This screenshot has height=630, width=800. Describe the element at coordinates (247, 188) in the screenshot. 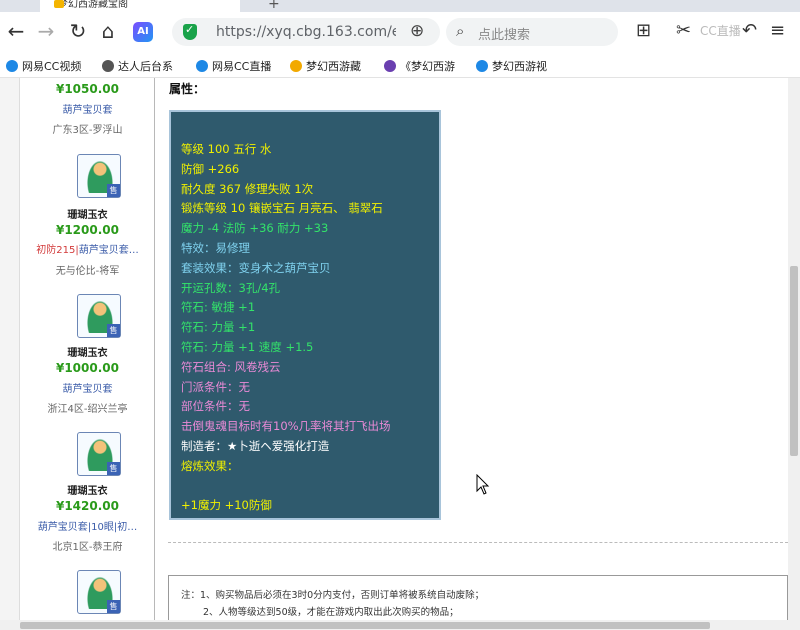

I see `attr-line: 耐久度 367 修理失败 1次` at that location.